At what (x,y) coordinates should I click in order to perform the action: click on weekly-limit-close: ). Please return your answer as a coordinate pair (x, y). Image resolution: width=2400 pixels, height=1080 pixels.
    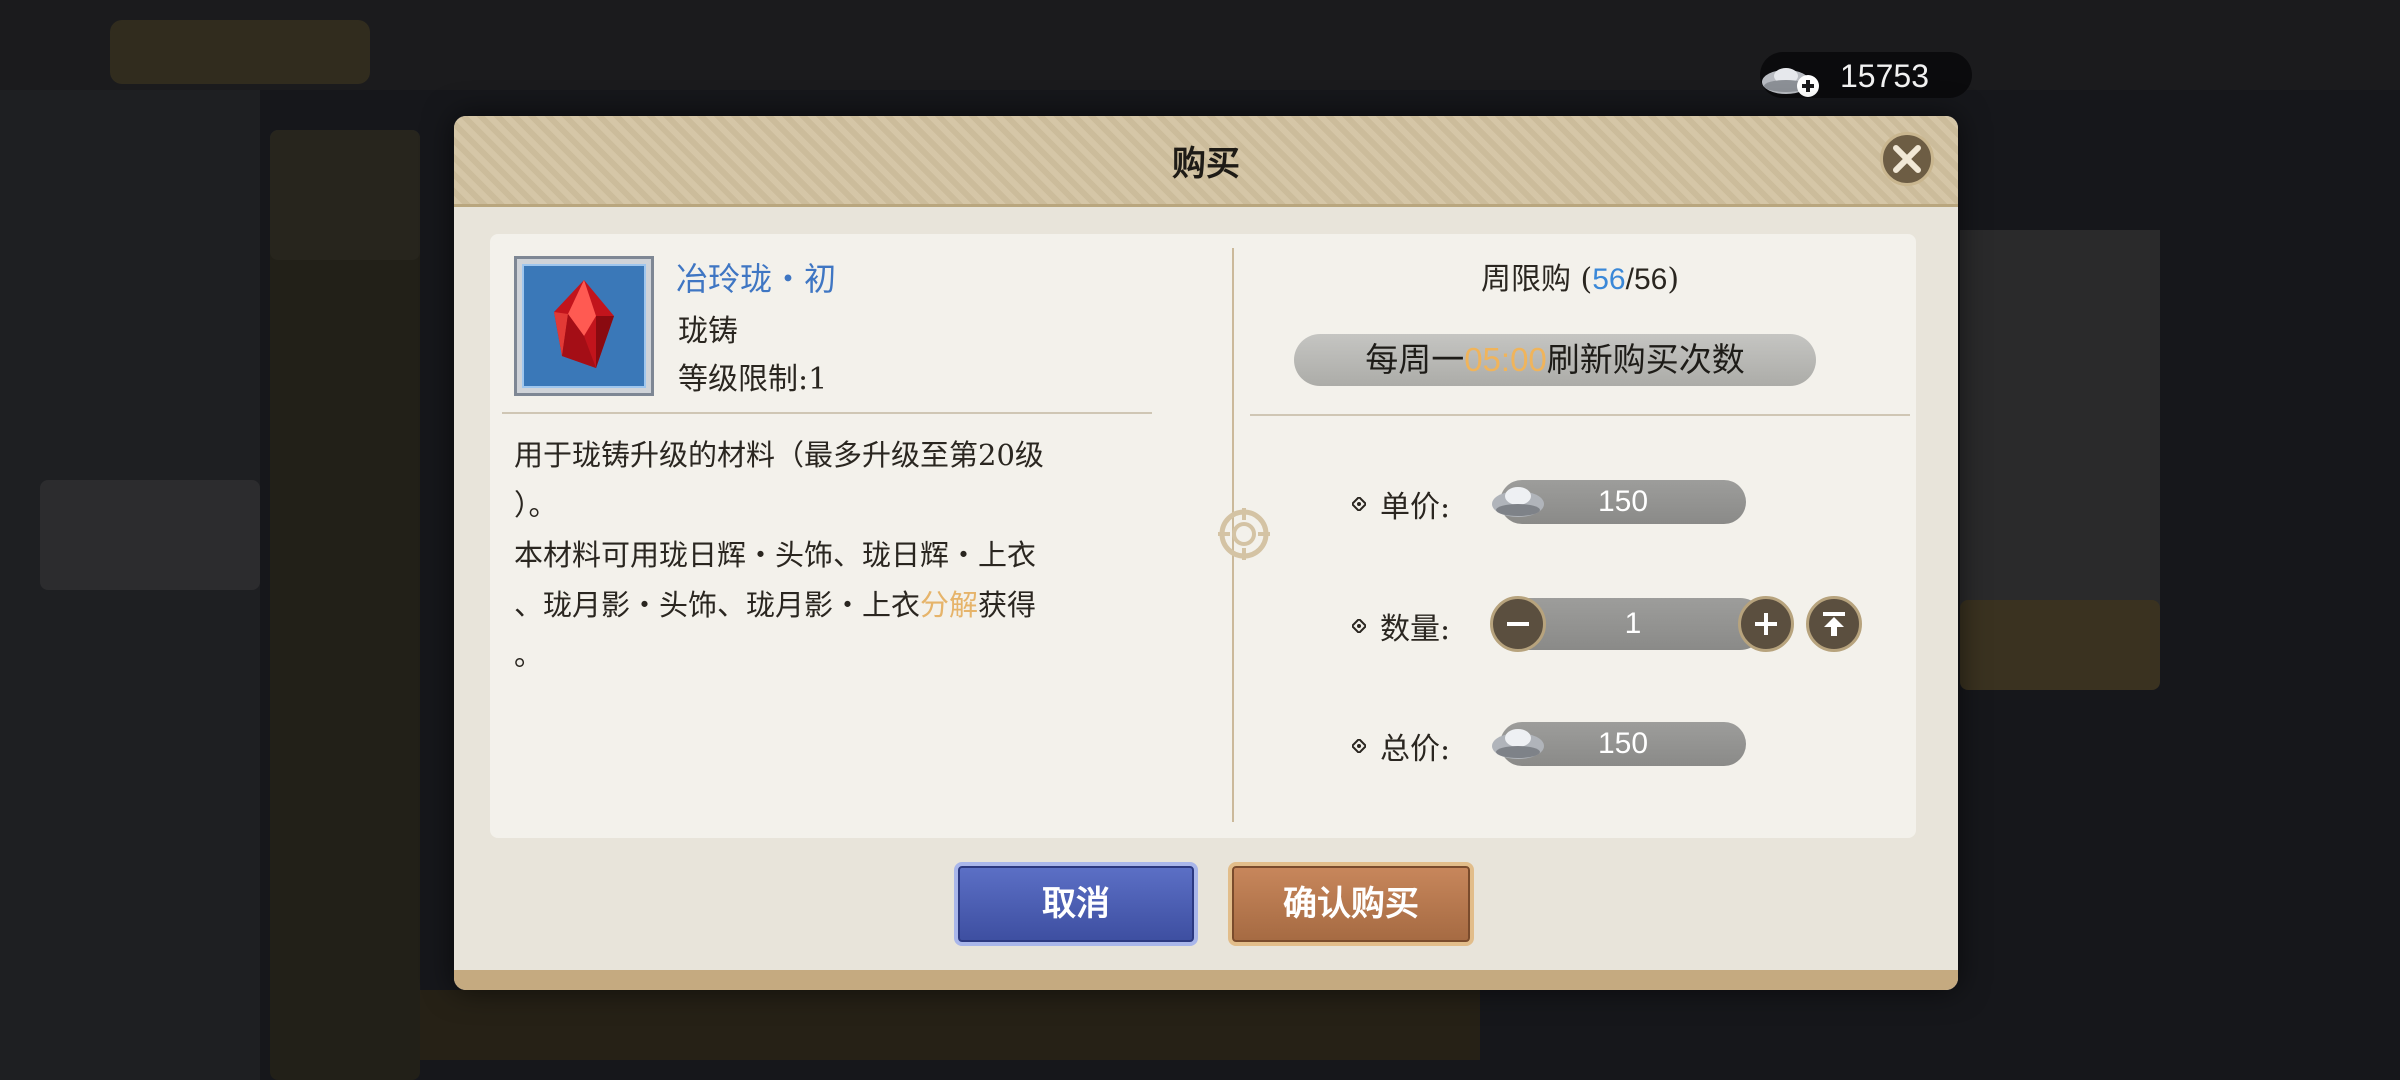
    Looking at the image, I should click on (1673, 279).